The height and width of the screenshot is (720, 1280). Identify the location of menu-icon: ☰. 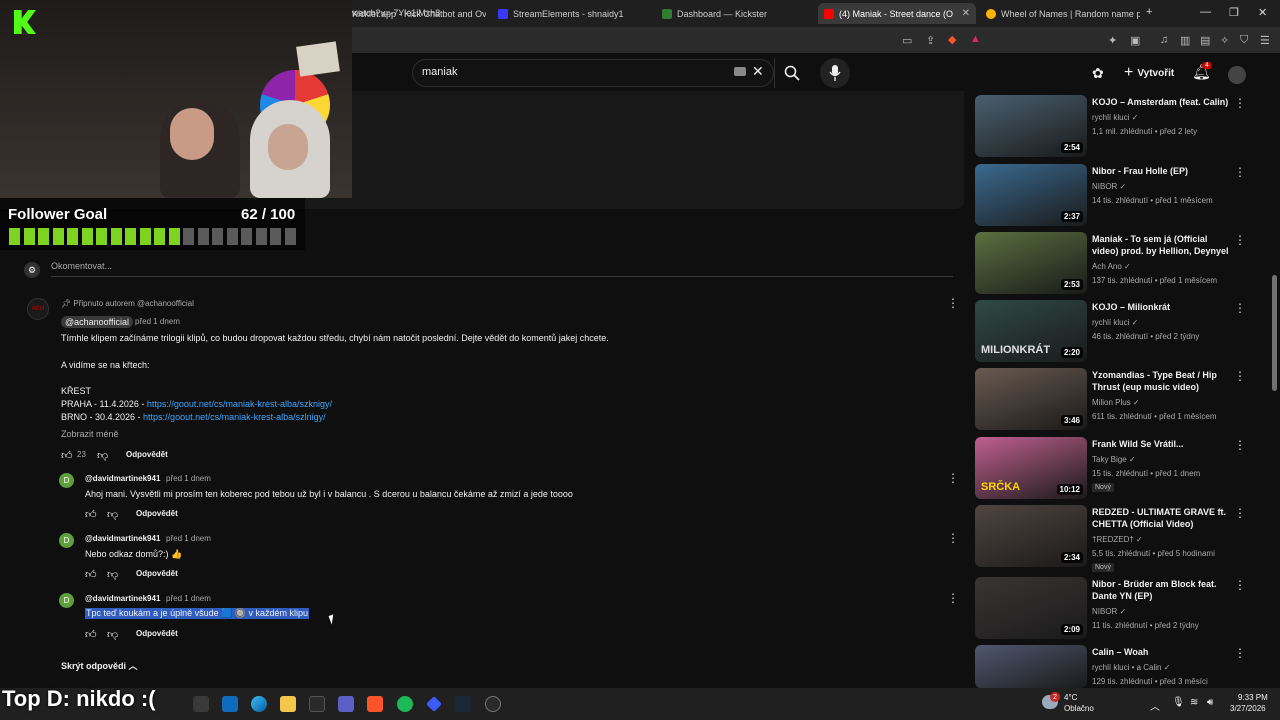
(1265, 40).